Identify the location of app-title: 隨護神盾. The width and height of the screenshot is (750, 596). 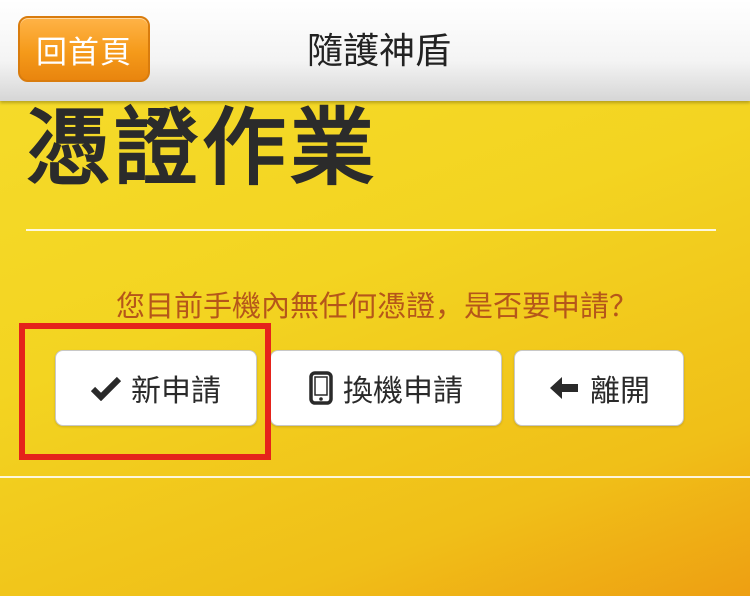
(378, 51).